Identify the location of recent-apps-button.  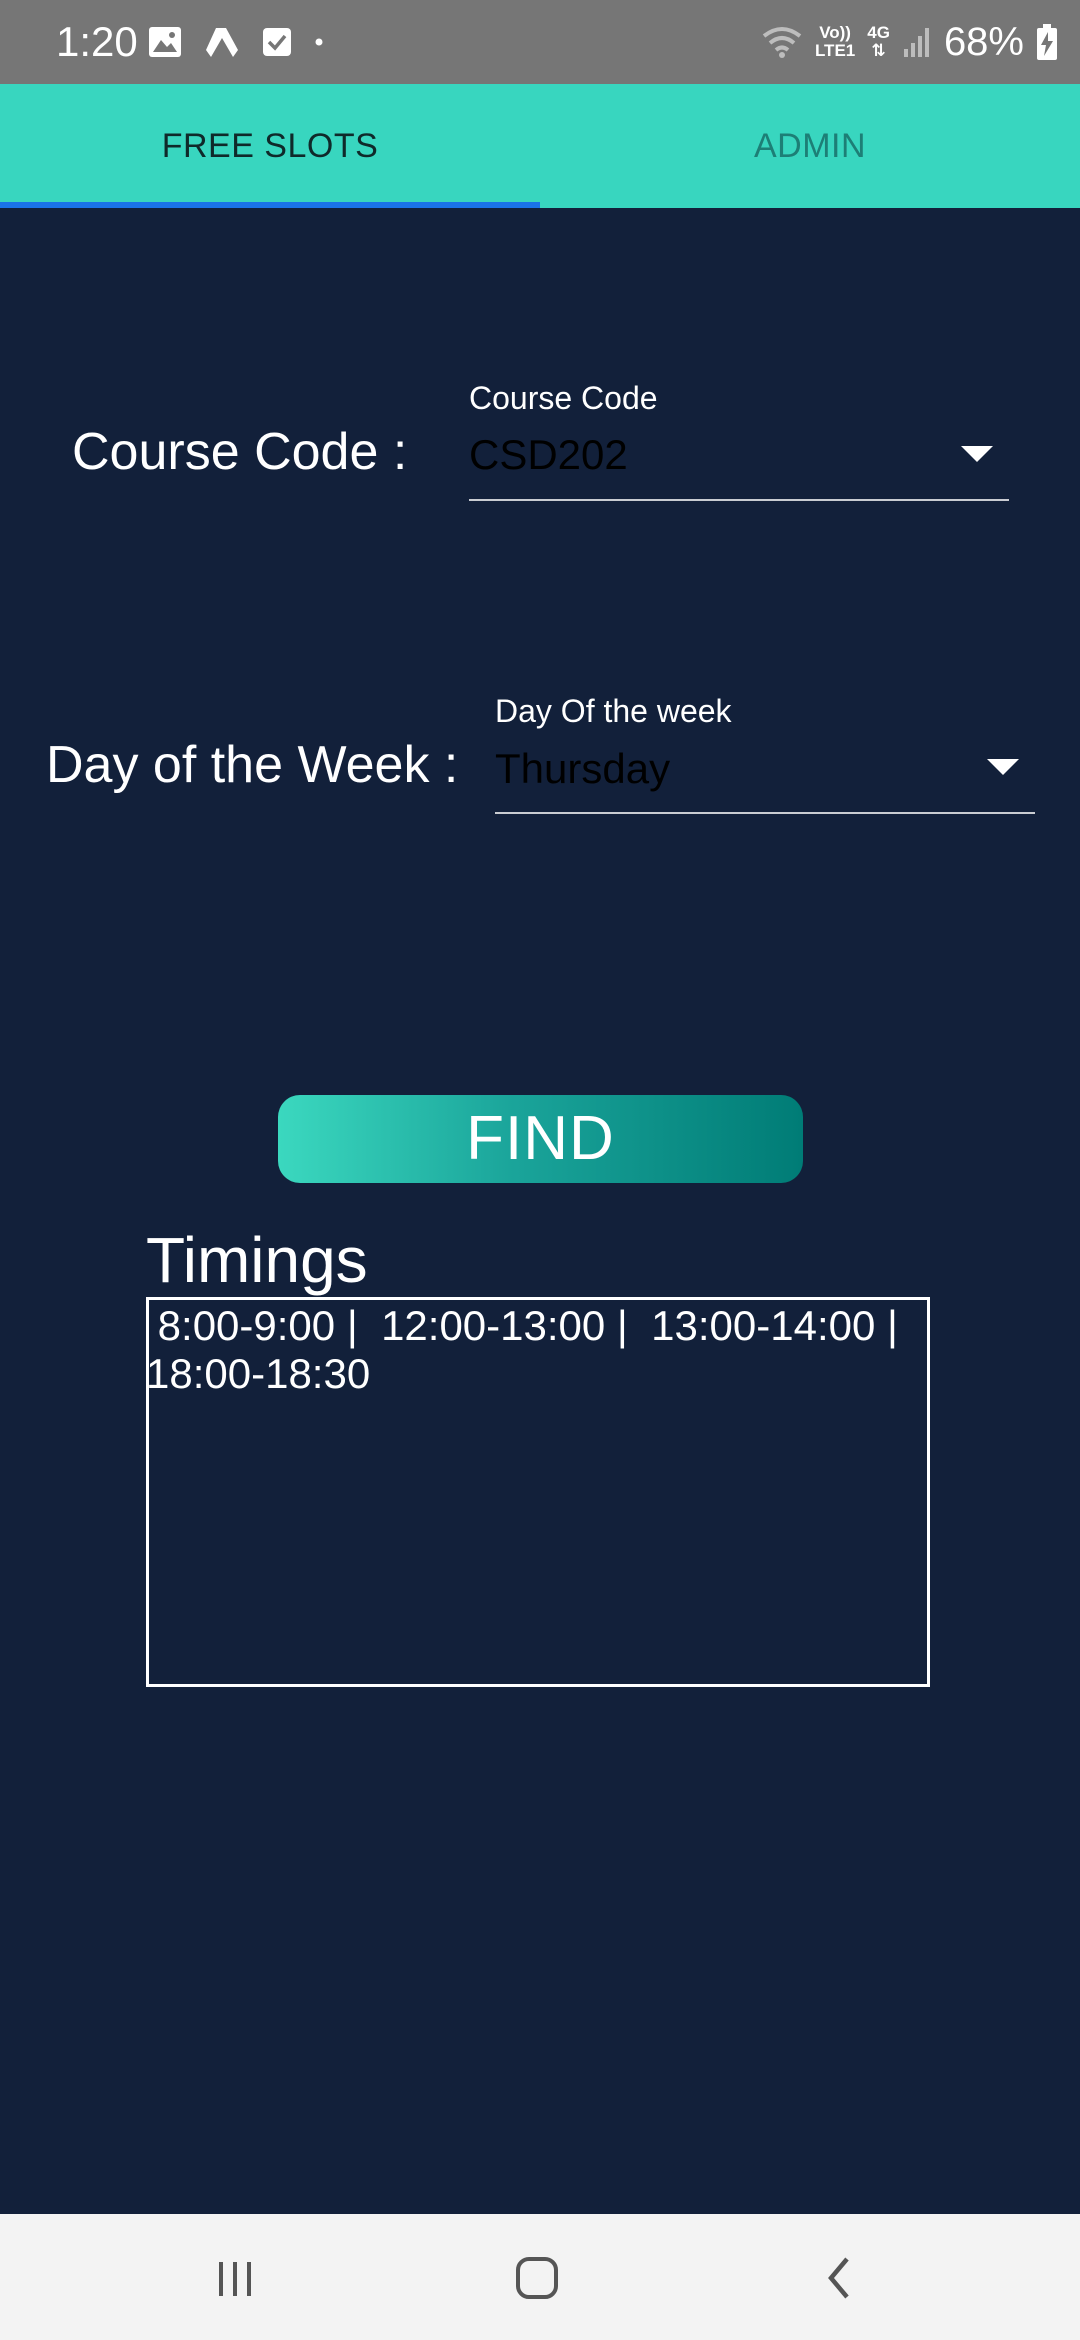
(235, 2278).